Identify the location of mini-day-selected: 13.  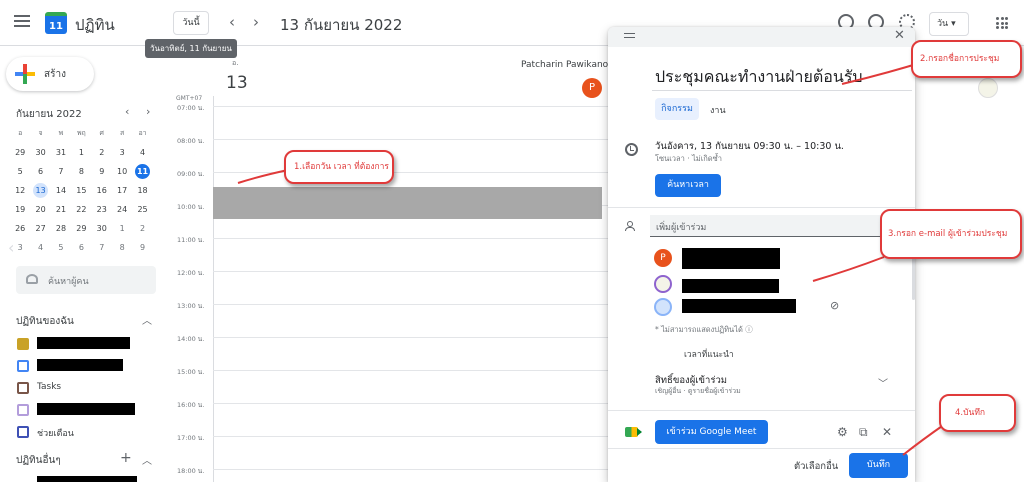
(41, 190).